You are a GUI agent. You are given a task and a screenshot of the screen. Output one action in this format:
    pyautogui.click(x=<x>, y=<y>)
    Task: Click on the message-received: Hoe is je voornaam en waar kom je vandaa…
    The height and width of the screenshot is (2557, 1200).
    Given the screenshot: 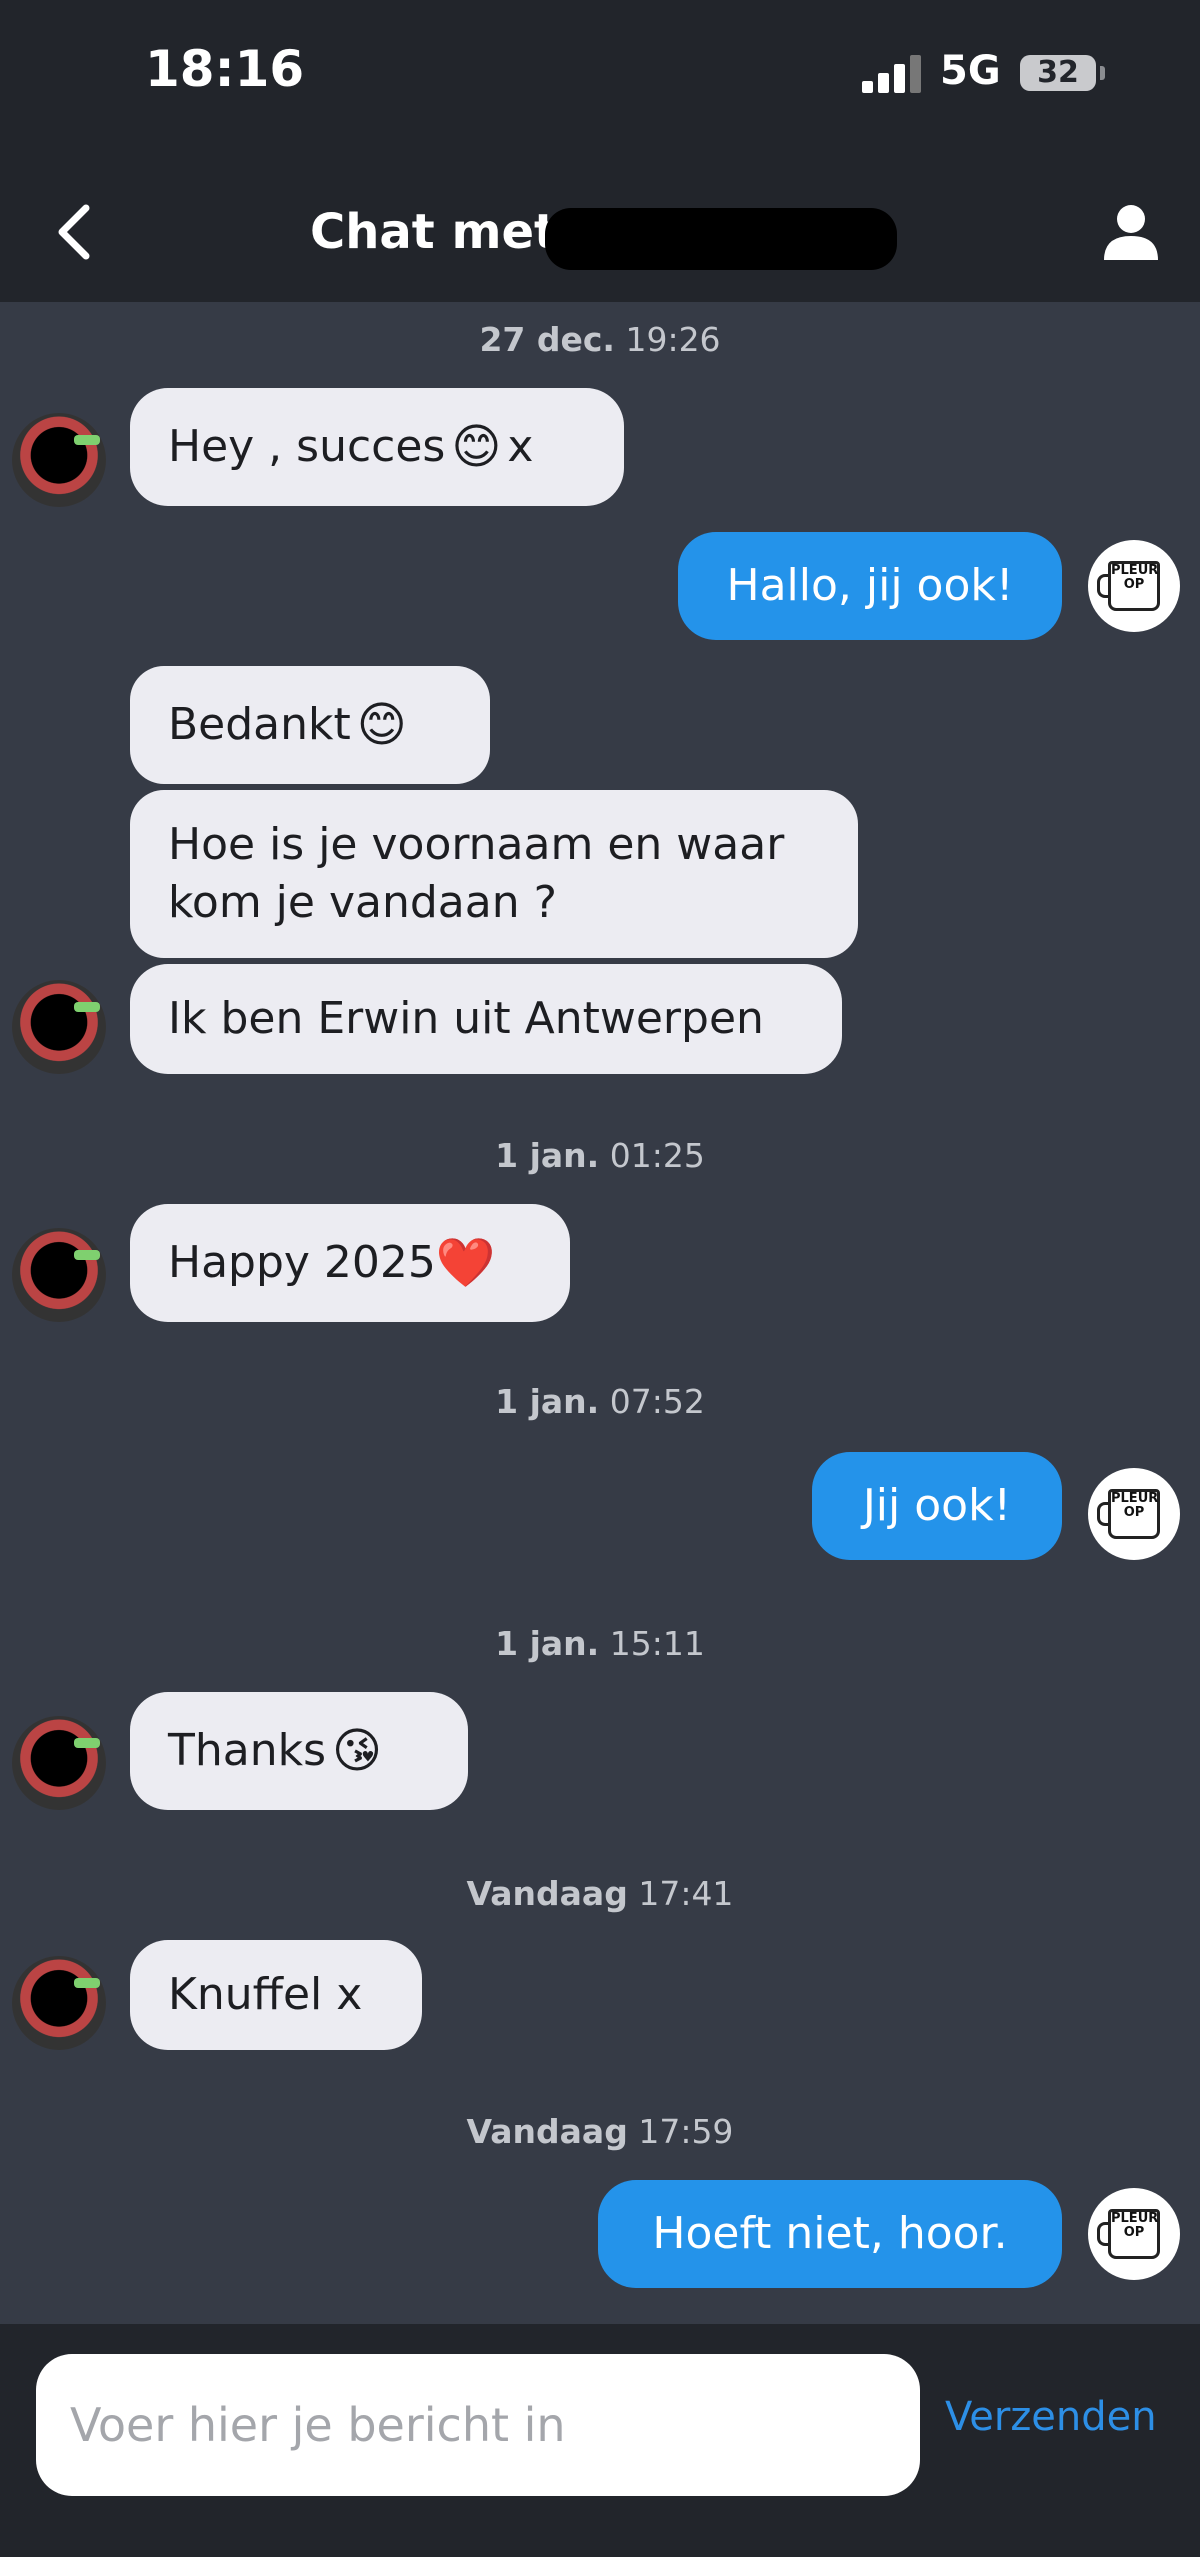 What is the action you would take?
    pyautogui.click(x=494, y=874)
    